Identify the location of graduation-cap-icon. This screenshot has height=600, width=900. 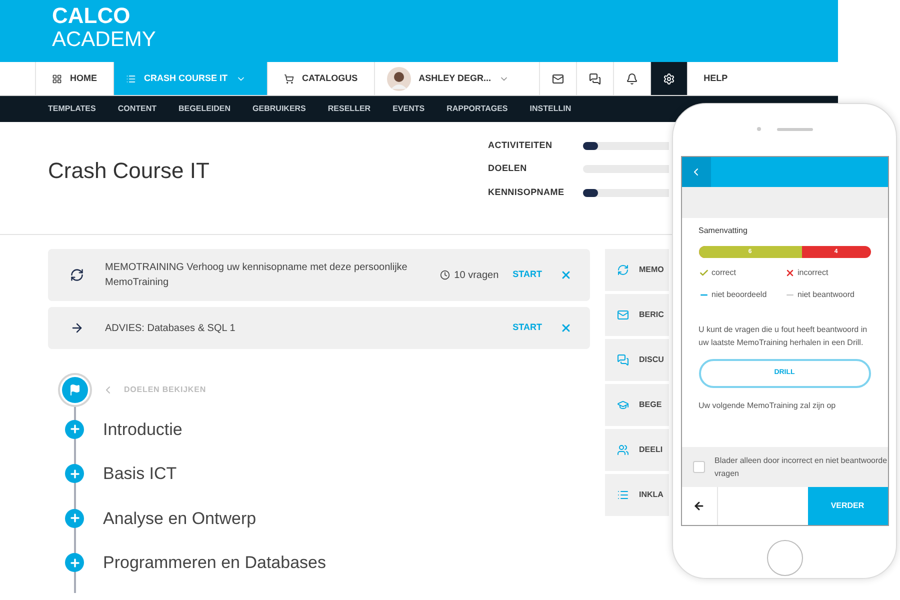
(623, 405).